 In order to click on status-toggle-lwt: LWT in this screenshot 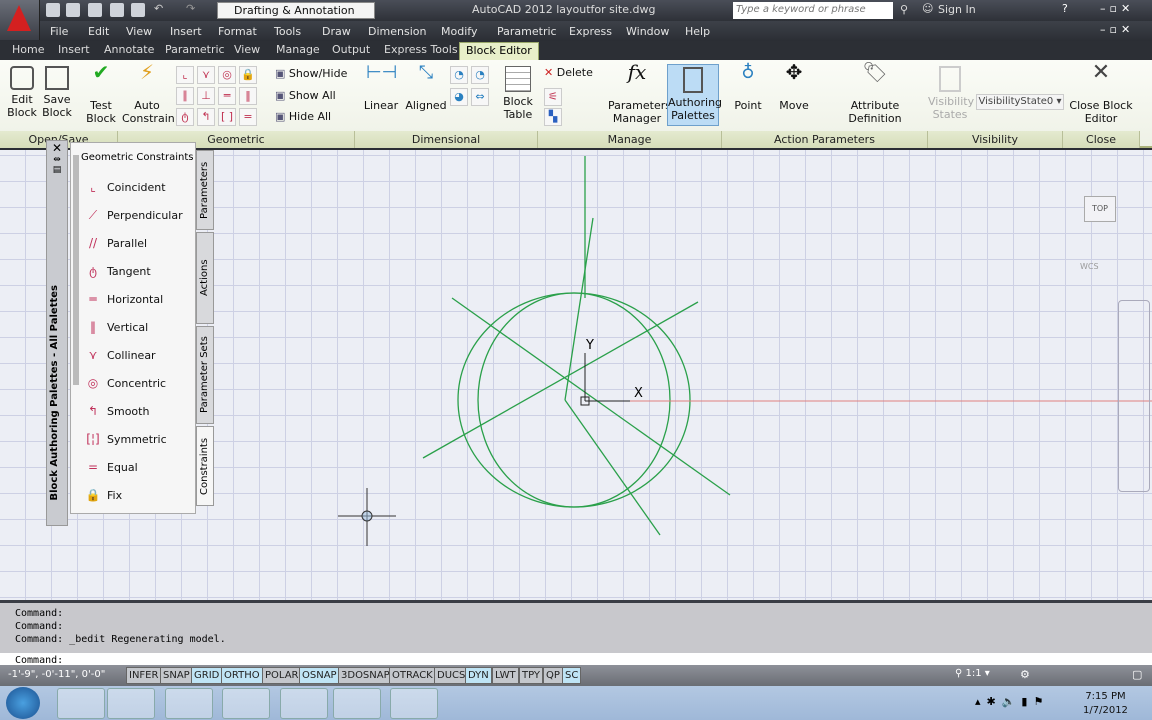, I will do `click(505, 675)`.